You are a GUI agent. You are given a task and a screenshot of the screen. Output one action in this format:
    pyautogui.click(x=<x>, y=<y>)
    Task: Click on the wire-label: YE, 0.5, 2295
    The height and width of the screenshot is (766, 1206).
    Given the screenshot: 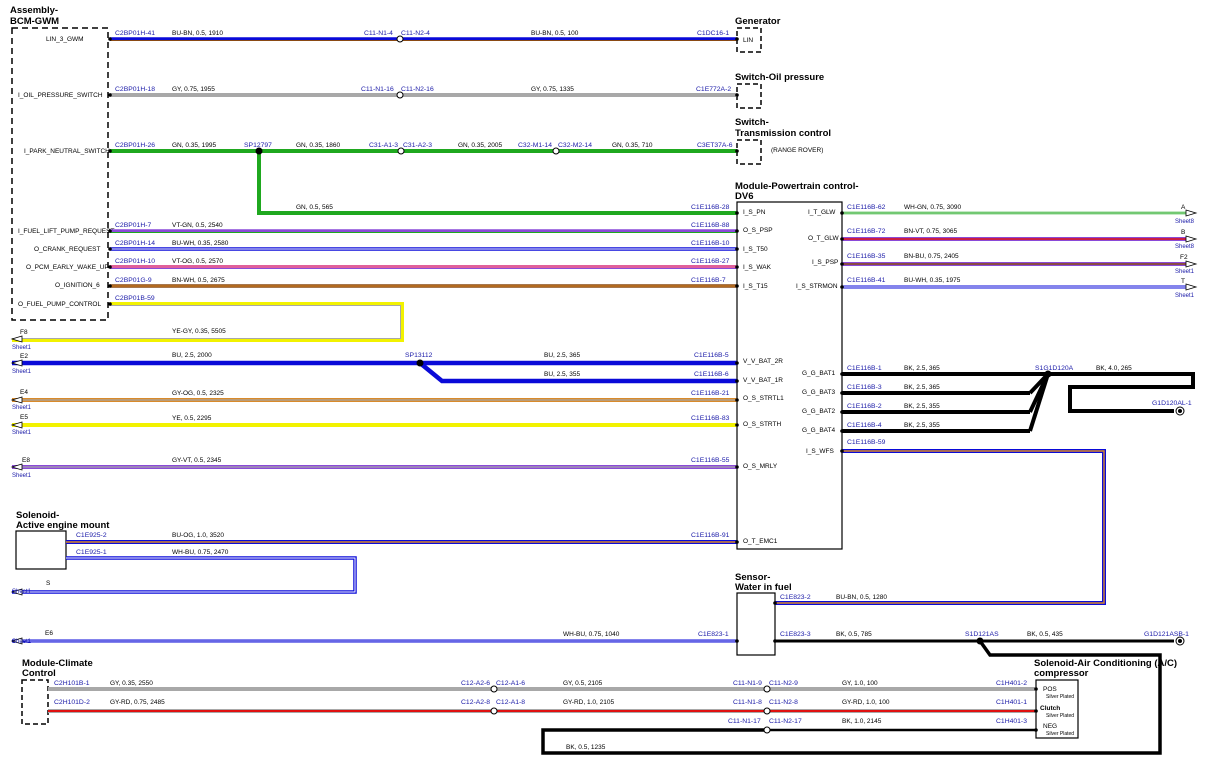 What is the action you would take?
    pyautogui.click(x=192, y=418)
    